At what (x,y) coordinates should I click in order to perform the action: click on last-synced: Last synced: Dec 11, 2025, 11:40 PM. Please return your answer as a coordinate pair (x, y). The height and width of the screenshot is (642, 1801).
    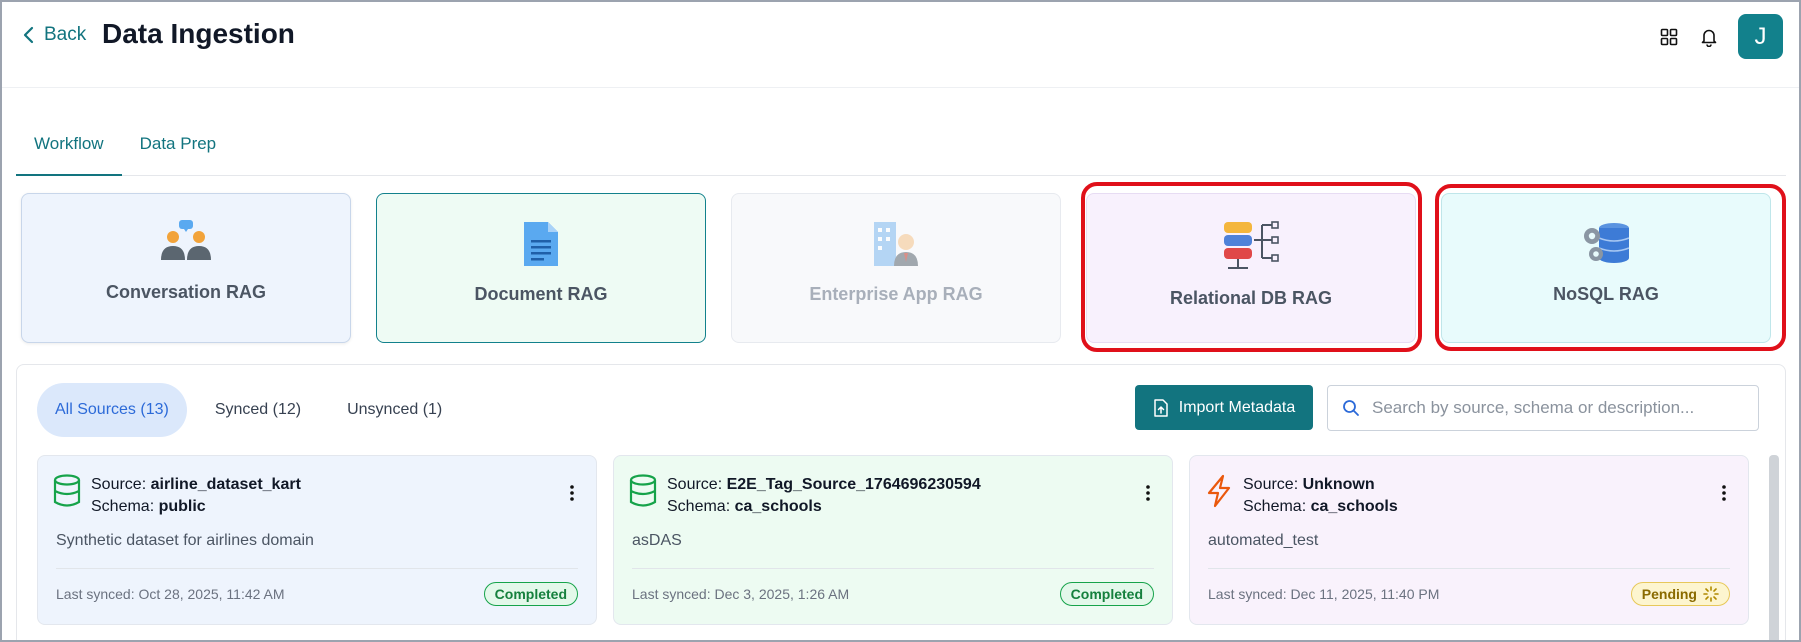
    Looking at the image, I should click on (1324, 594).